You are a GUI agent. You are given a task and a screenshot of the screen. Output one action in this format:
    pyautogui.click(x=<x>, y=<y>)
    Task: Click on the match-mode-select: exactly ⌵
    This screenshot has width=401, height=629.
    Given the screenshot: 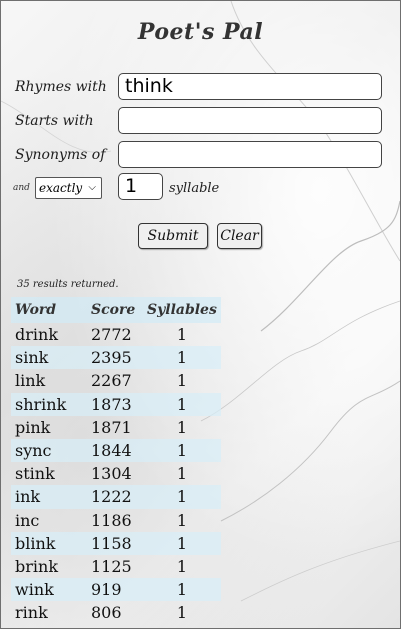 What is the action you would take?
    pyautogui.click(x=68, y=188)
    